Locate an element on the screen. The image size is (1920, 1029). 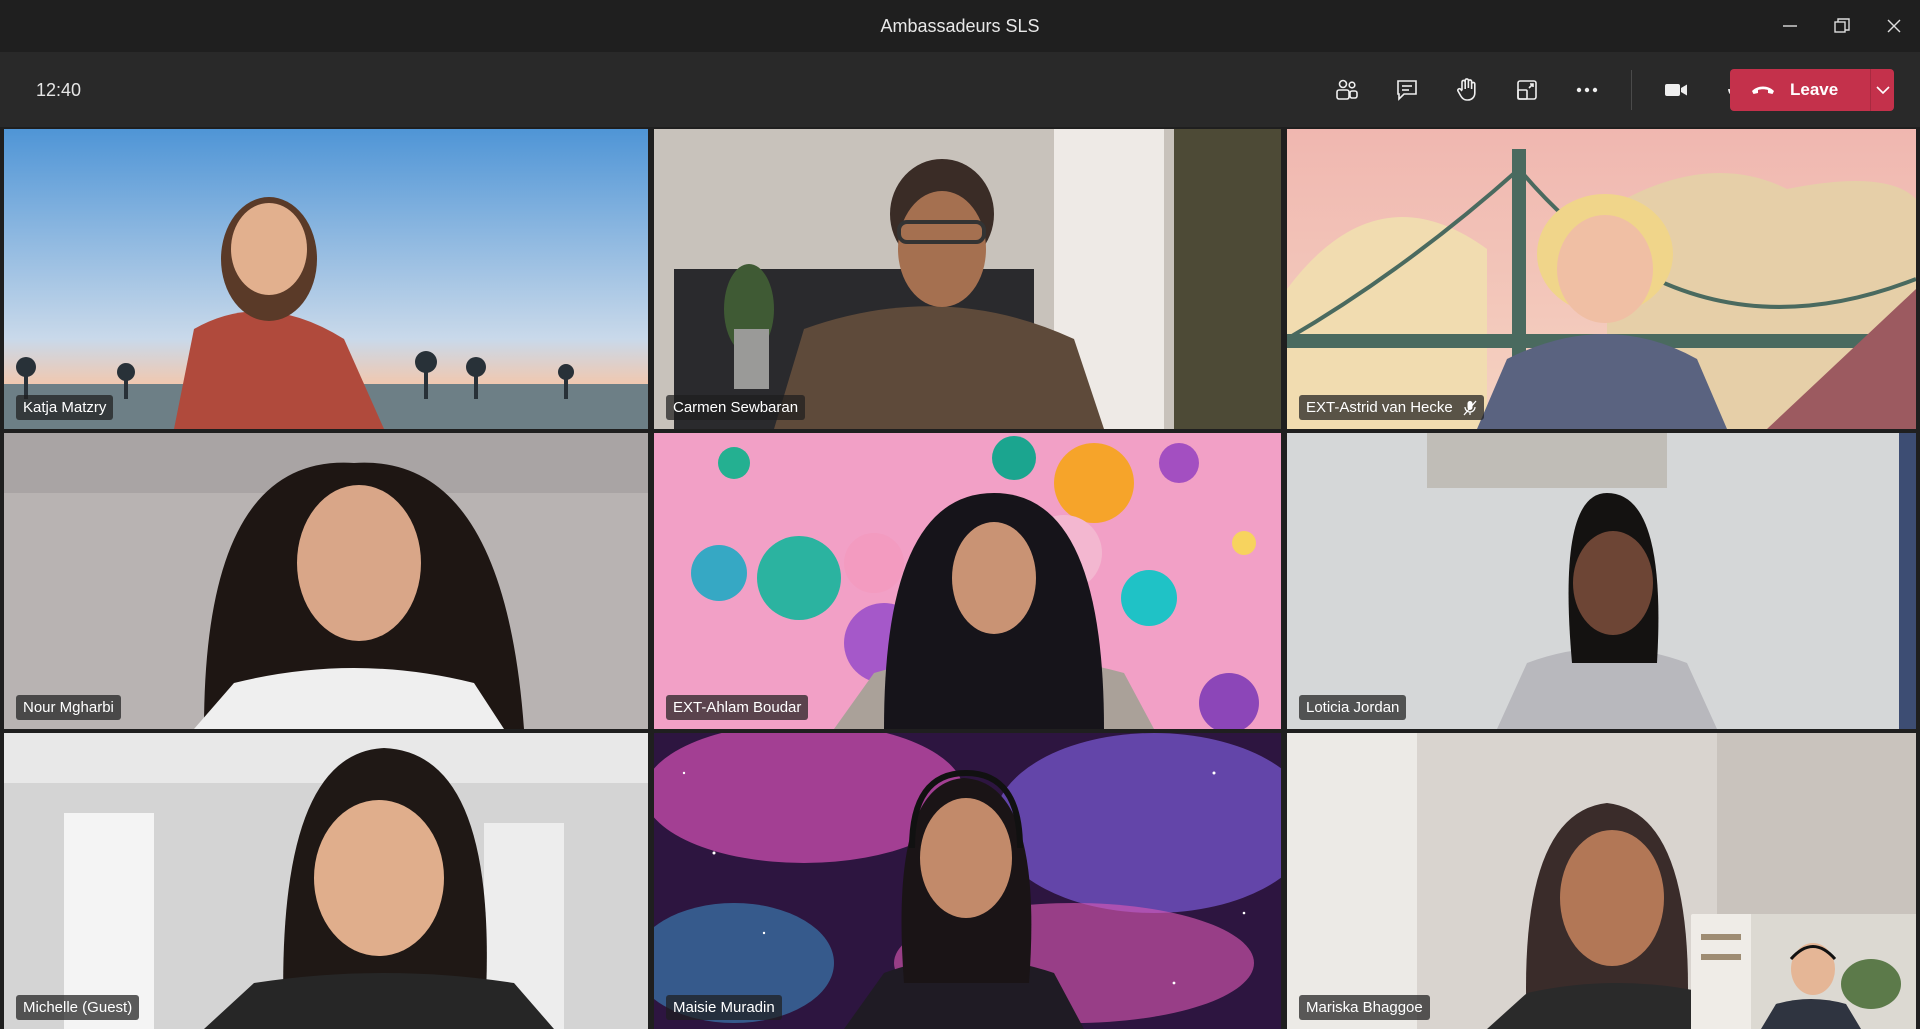
show-participants-button is located at coordinates (1347, 90).